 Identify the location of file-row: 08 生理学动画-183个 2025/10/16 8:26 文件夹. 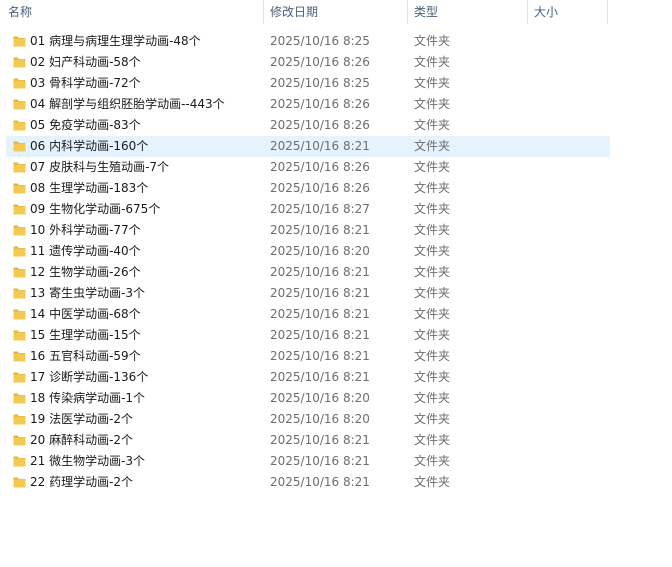
(308, 188).